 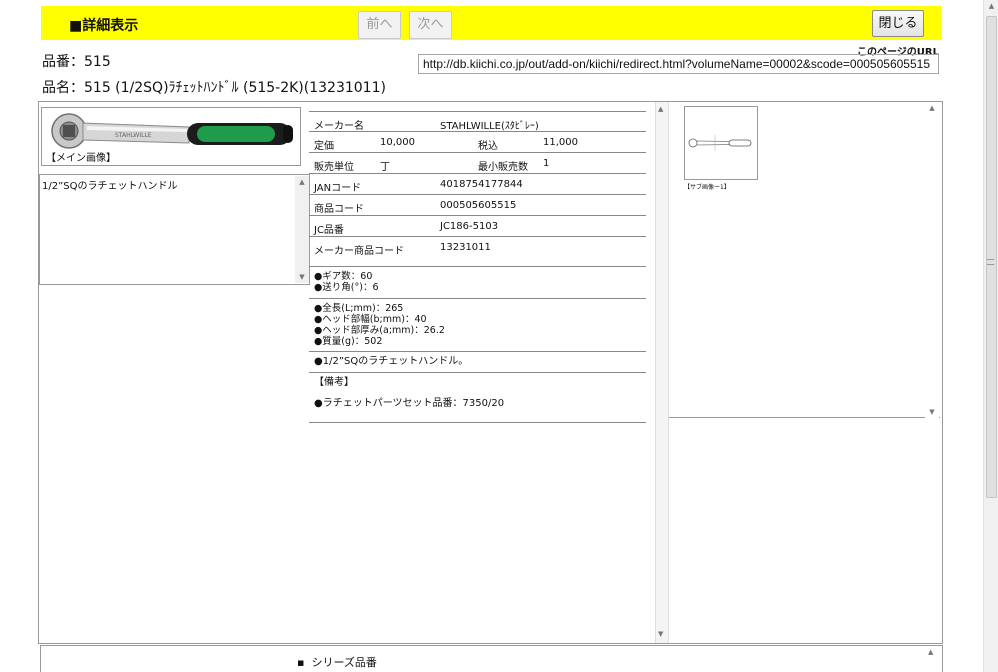 I want to click on spec-row-price: 定価 10,000 税込 11,000, so click(x=477, y=142).